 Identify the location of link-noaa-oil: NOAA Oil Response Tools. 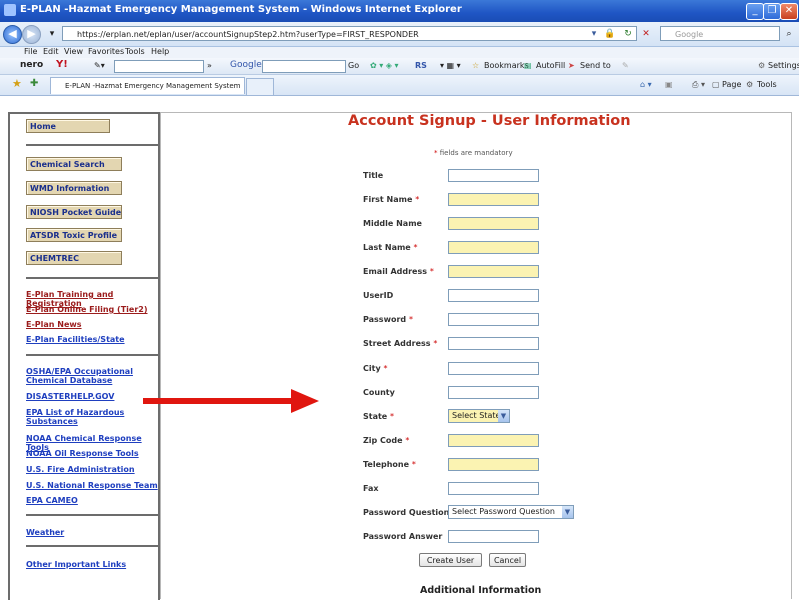
(93, 453).